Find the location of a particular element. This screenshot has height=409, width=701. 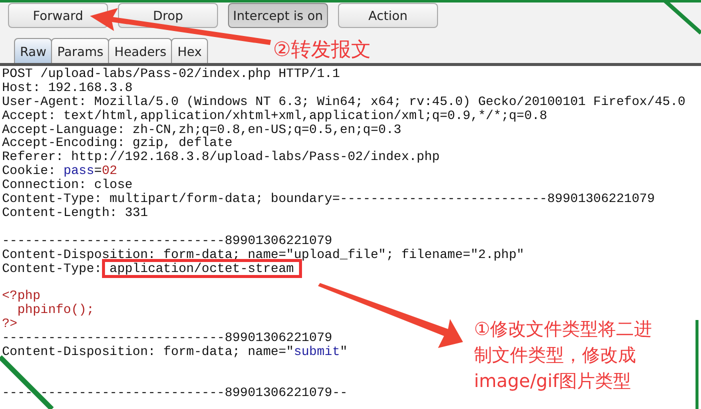

param-name: pass is located at coordinates (78, 170).